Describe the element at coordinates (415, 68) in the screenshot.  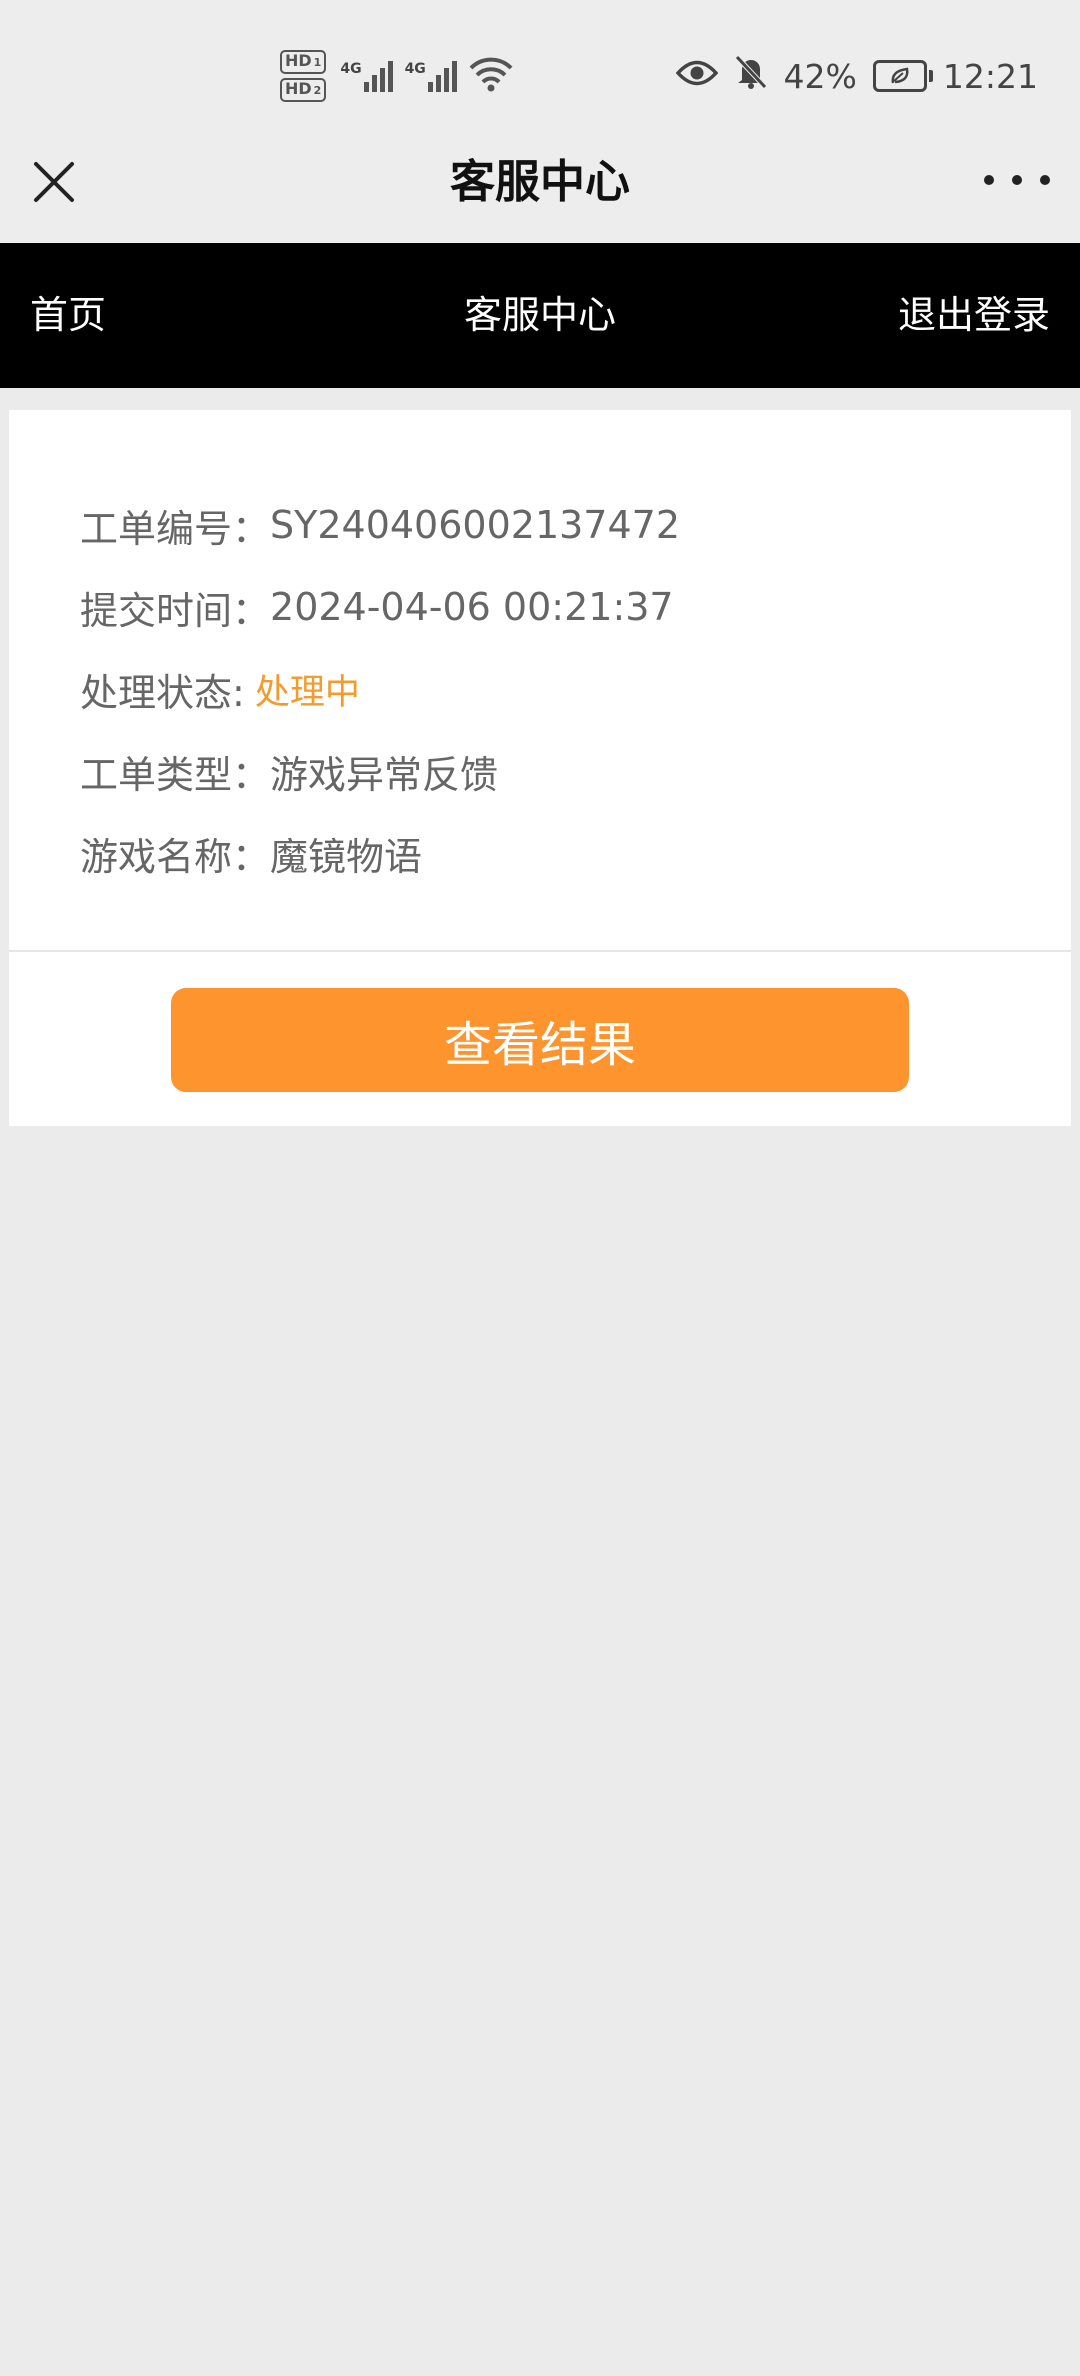
I see `network-type-sim2: 4G` at that location.